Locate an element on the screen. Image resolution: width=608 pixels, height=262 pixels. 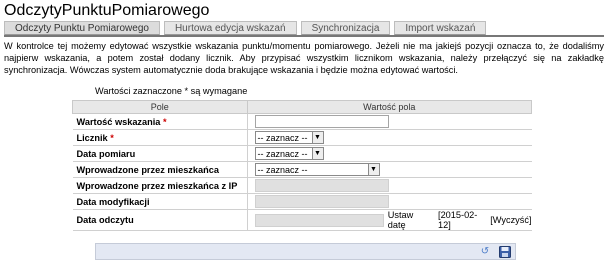
field-label: Data odczytu is located at coordinates (160, 220).